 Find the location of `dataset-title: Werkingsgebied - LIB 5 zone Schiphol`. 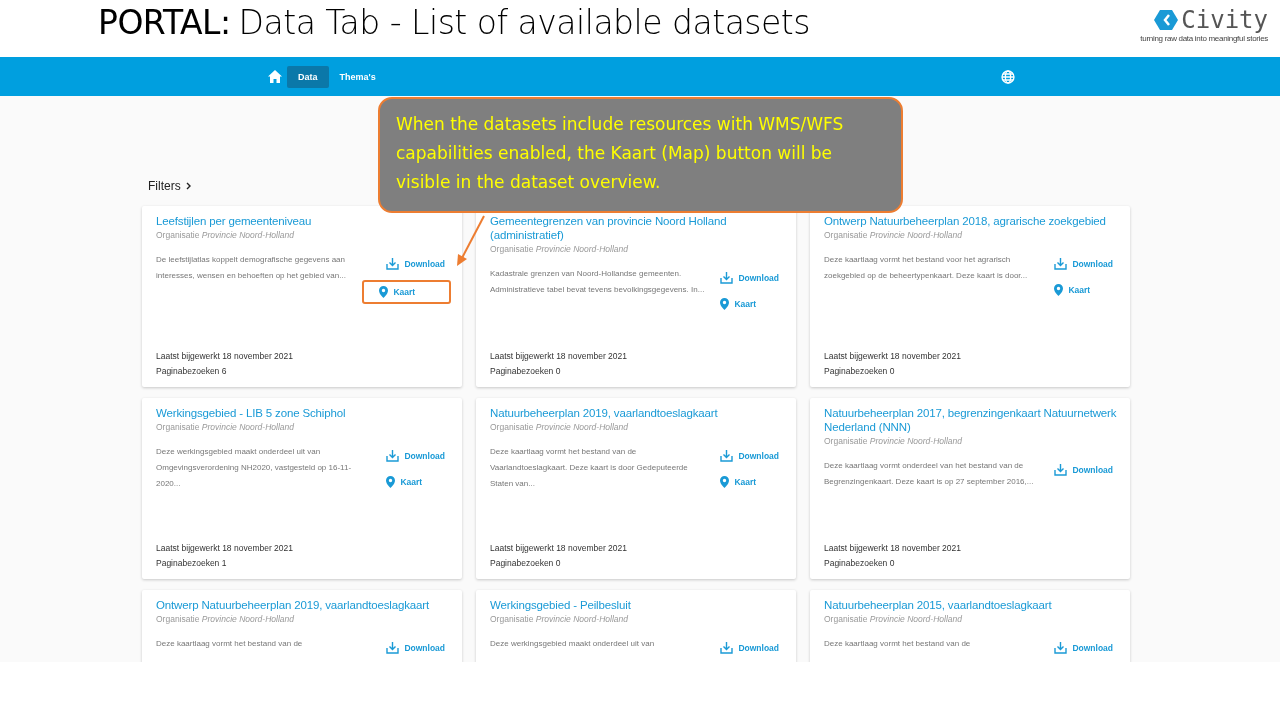

dataset-title: Werkingsgebied - LIB 5 zone Schiphol is located at coordinates (307, 413).